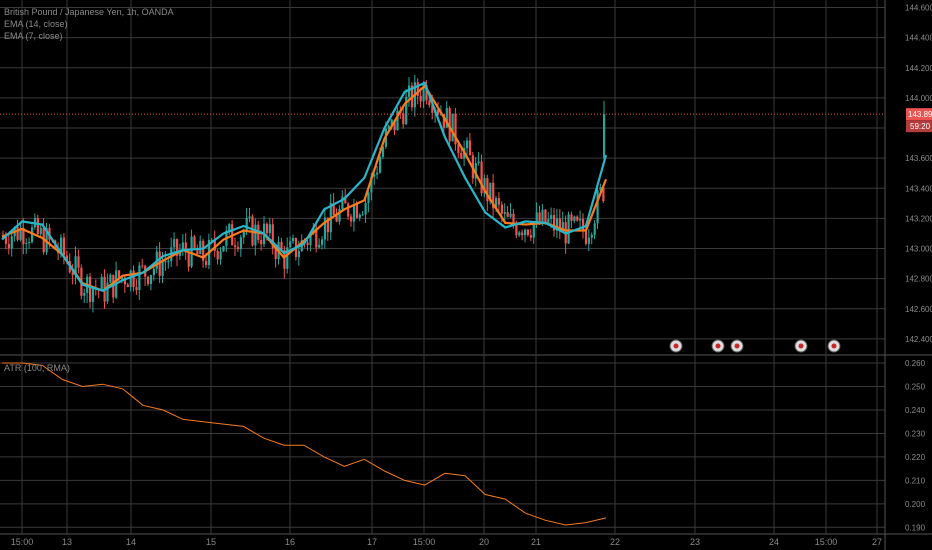 Image resolution: width=932 pixels, height=550 pixels. What do you see at coordinates (915, 457) in the screenshot?
I see `atr-tick-label: 0.220` at bounding box center [915, 457].